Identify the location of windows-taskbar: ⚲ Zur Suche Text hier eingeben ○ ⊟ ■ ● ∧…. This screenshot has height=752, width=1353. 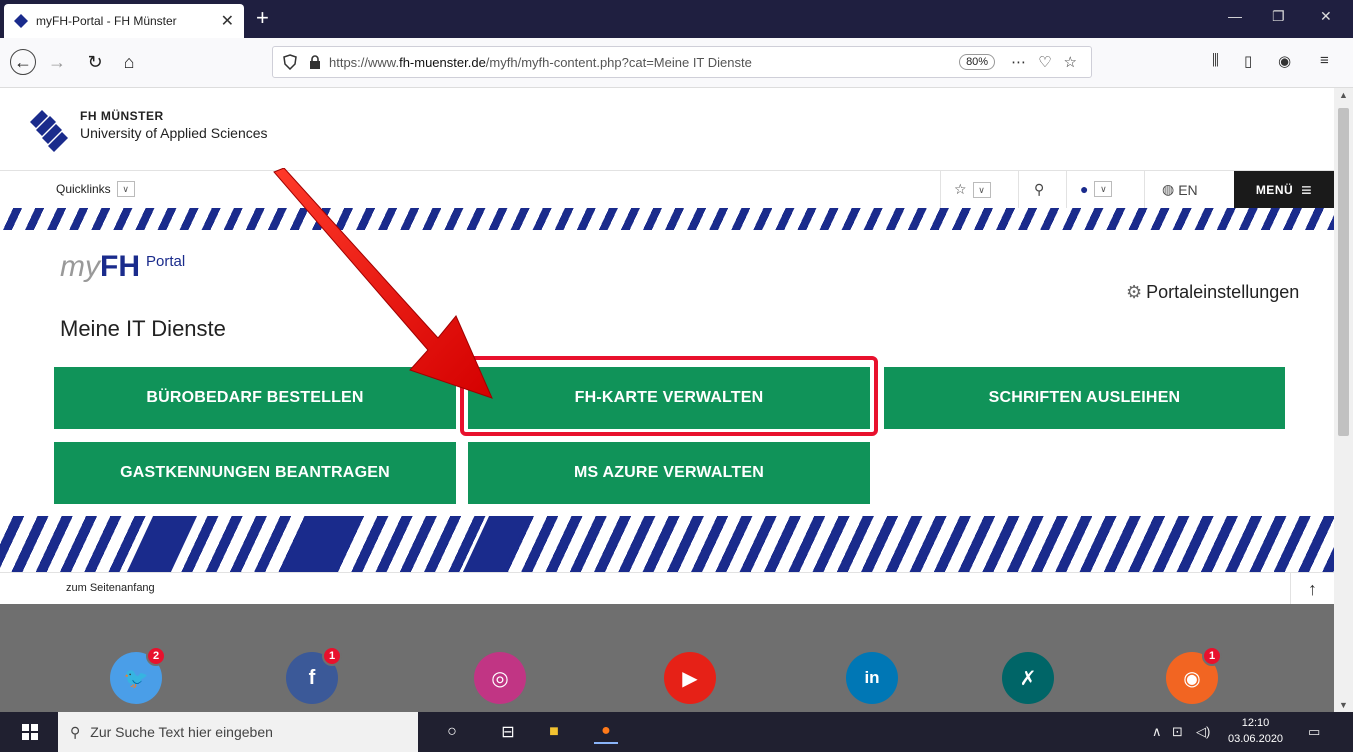
(676, 732).